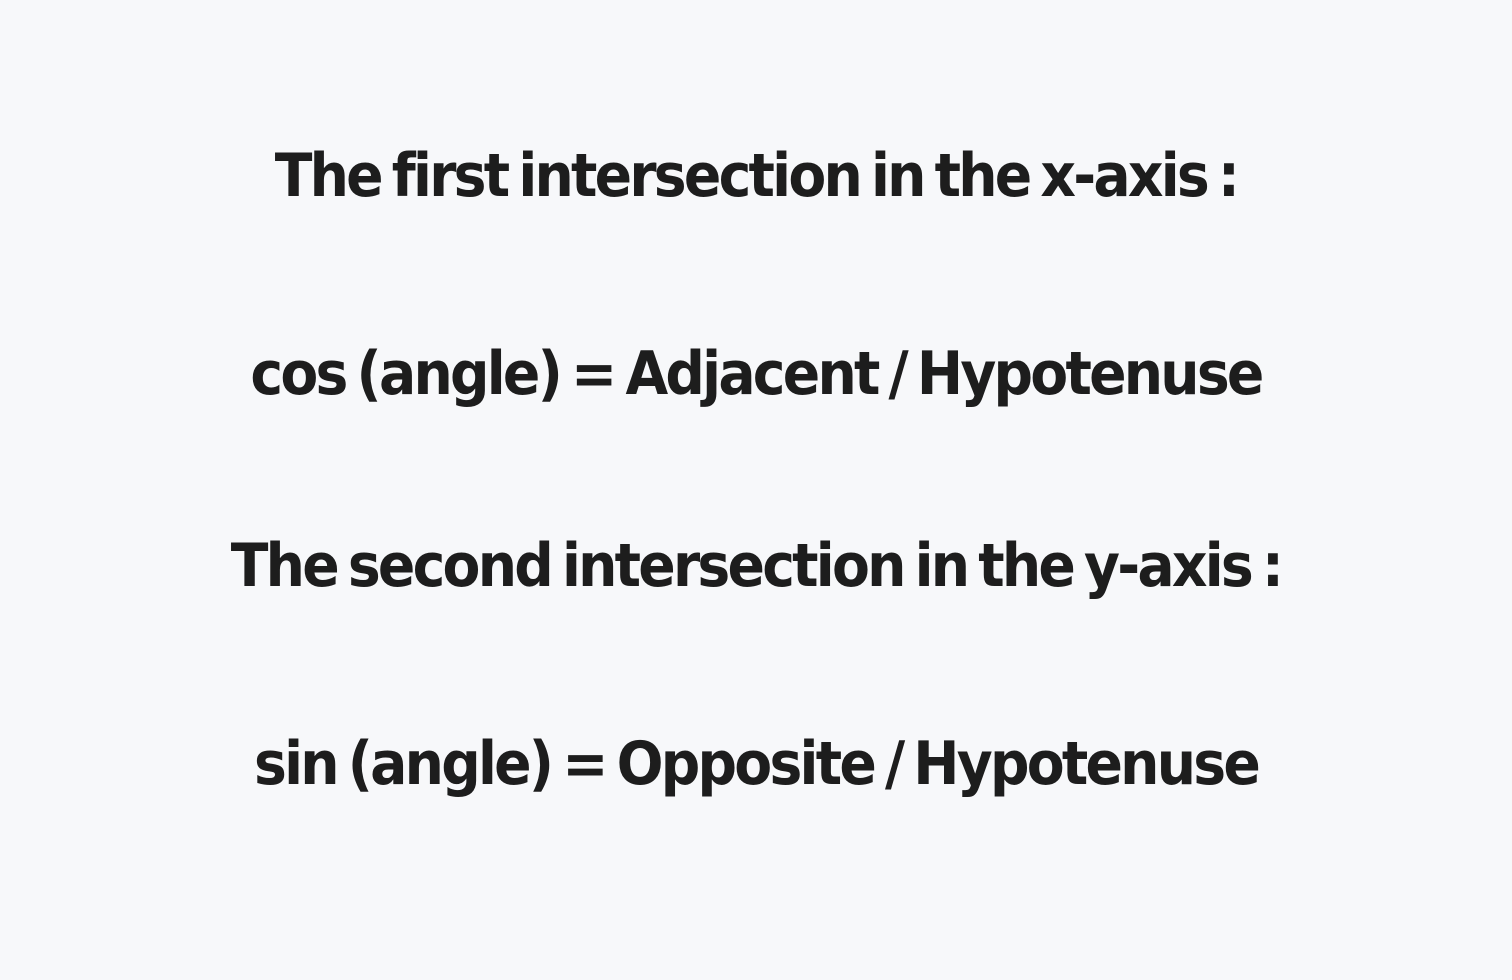 This screenshot has width=1512, height=980. I want to click on y-axis-intersection-heading: The second intersection in the y-axis :, so click(757, 566).